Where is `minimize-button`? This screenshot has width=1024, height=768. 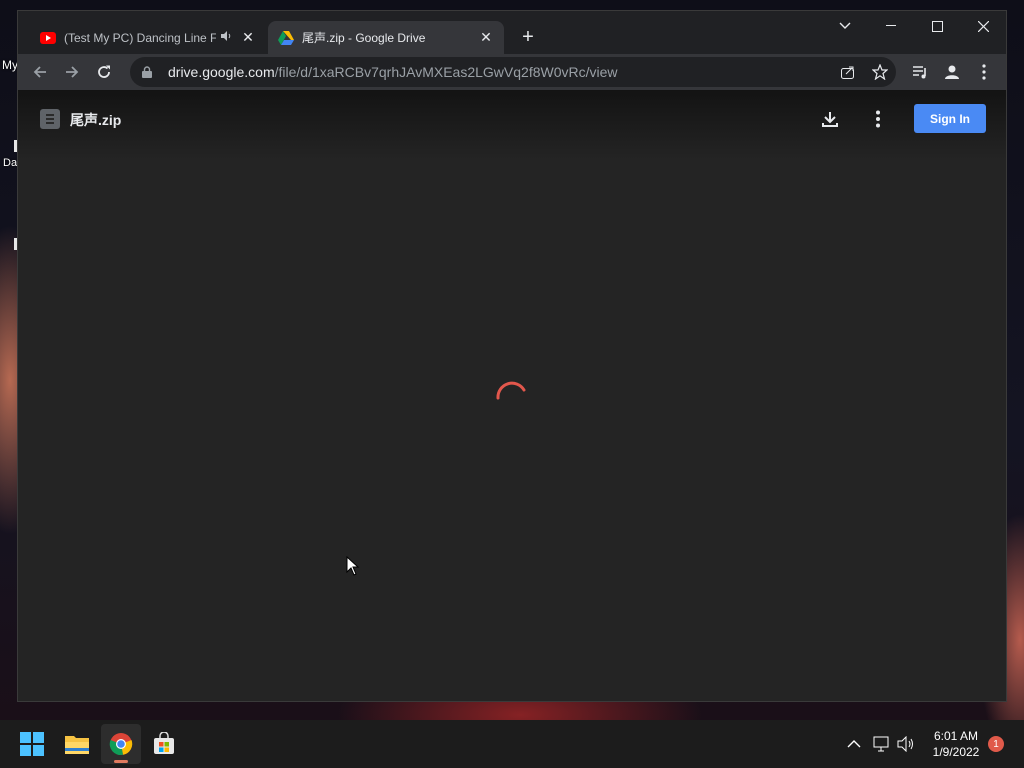
minimize-button is located at coordinates (891, 26).